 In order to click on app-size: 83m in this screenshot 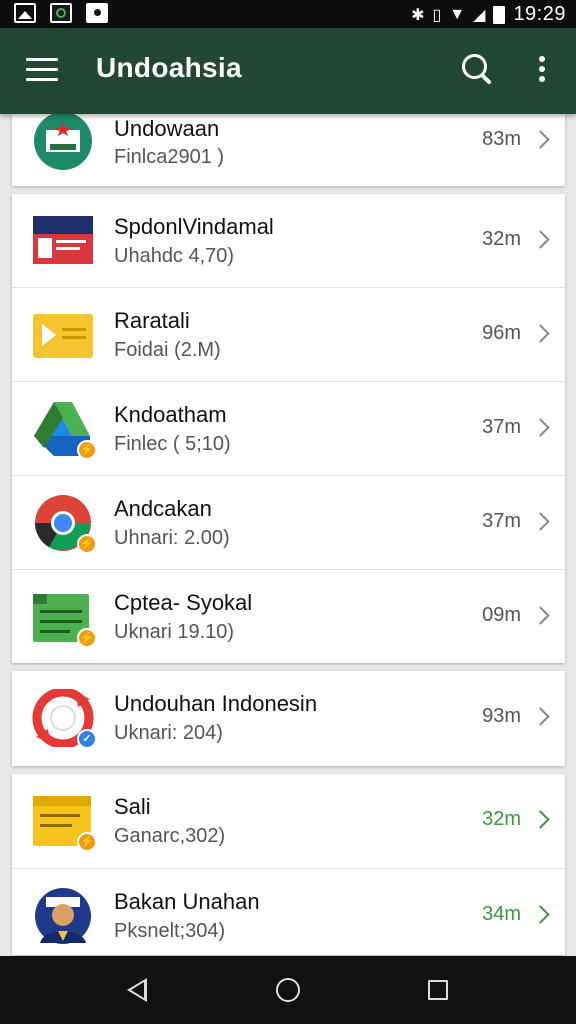, I will do `click(501, 139)`.